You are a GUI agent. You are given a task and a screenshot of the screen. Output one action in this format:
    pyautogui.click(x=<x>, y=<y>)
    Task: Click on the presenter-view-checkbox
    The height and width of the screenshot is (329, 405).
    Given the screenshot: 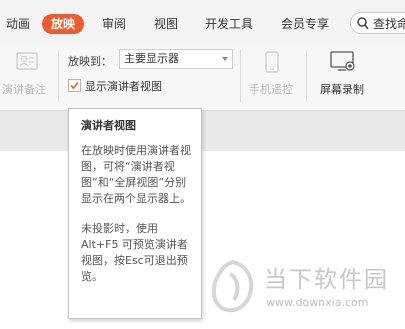 What is the action you would take?
    pyautogui.click(x=74, y=85)
    